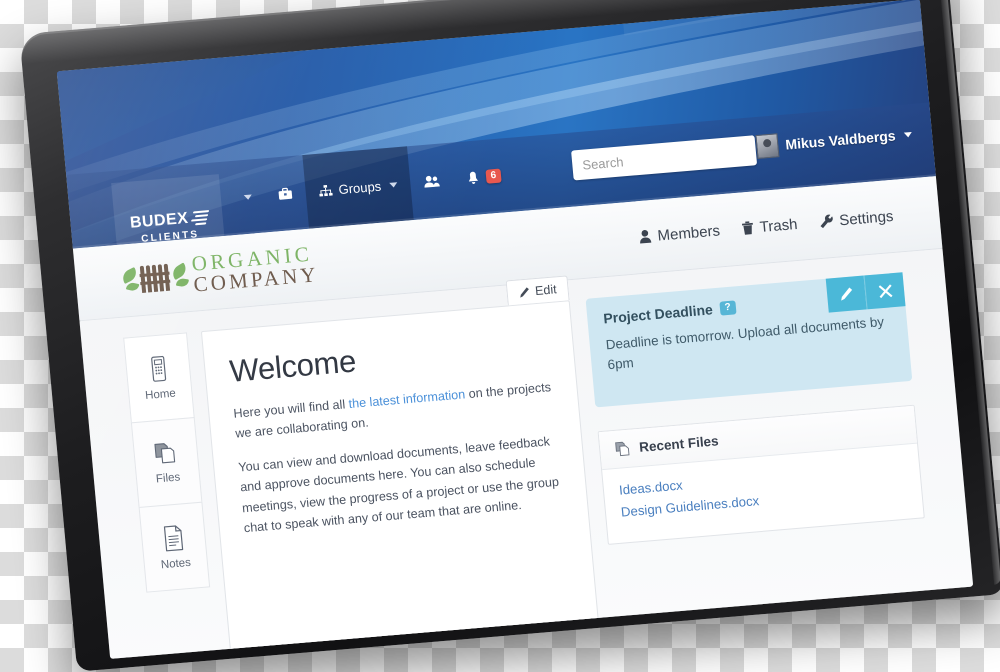 The height and width of the screenshot is (672, 1000). What do you see at coordinates (646, 236) in the screenshot?
I see `person-icon` at bounding box center [646, 236].